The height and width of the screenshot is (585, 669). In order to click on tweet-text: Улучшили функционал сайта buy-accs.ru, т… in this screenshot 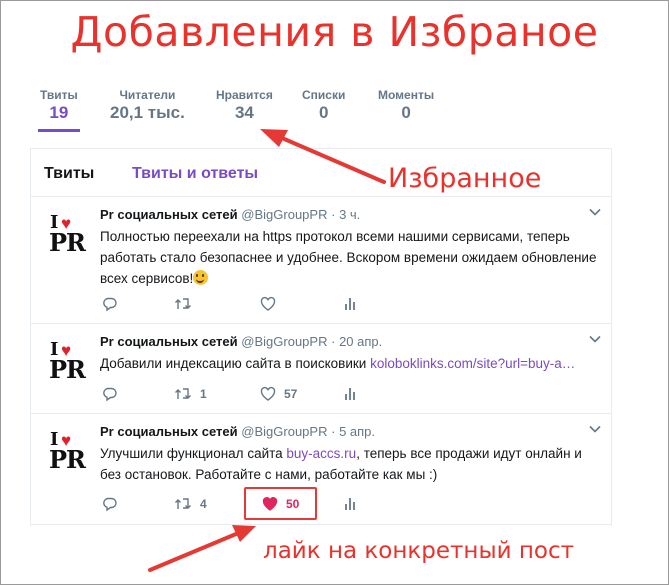, I will do `click(350, 464)`.